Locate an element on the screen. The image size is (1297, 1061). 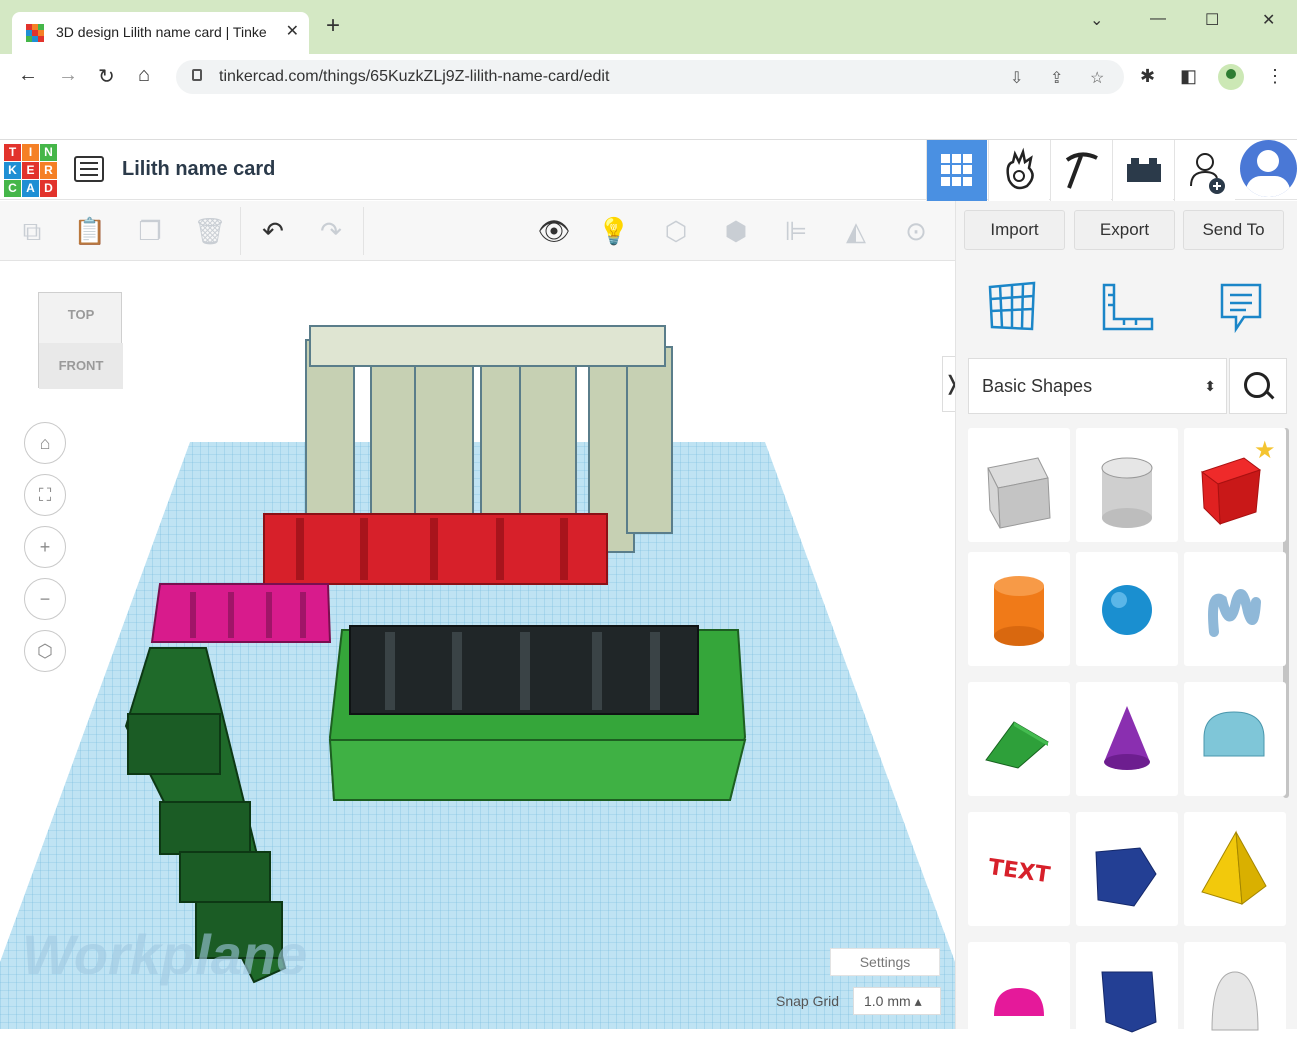
red-lilith-text is located at coordinates (435, 549).